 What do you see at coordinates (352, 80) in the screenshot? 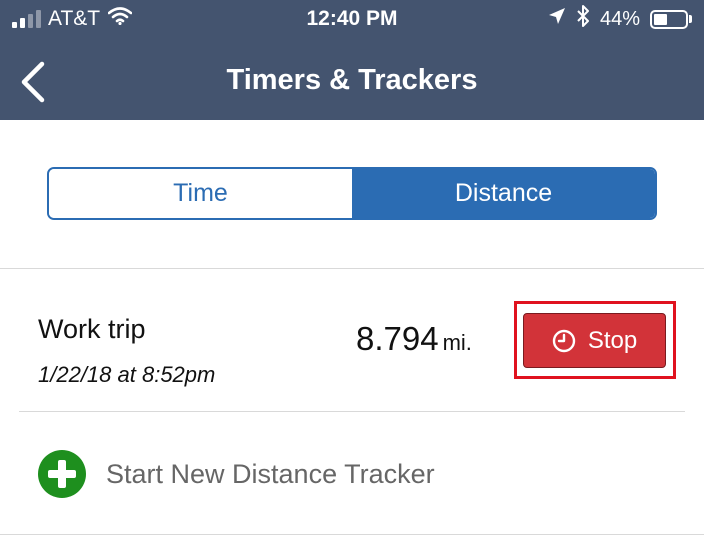
I see `page-title: Timers & Trackers` at bounding box center [352, 80].